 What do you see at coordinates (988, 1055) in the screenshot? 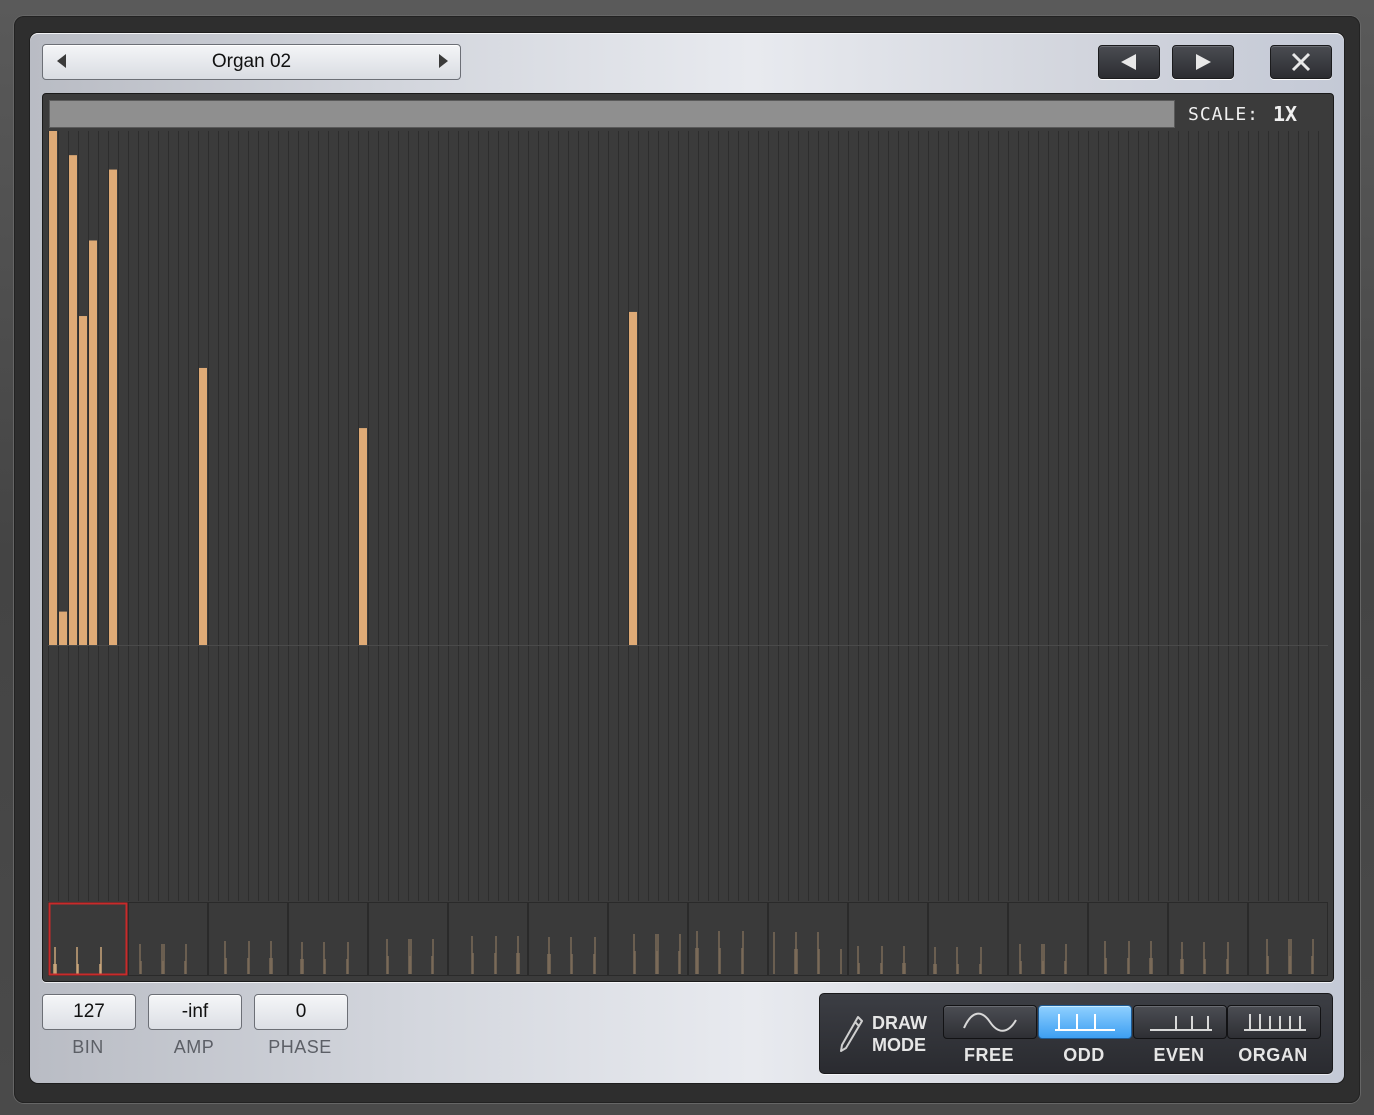
I see `mode-free-label: FREE` at bounding box center [988, 1055].